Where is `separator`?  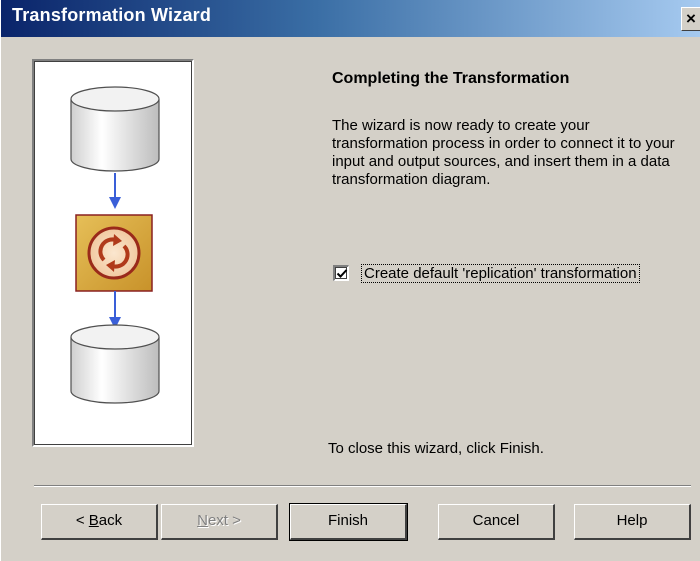
separator is located at coordinates (362, 486).